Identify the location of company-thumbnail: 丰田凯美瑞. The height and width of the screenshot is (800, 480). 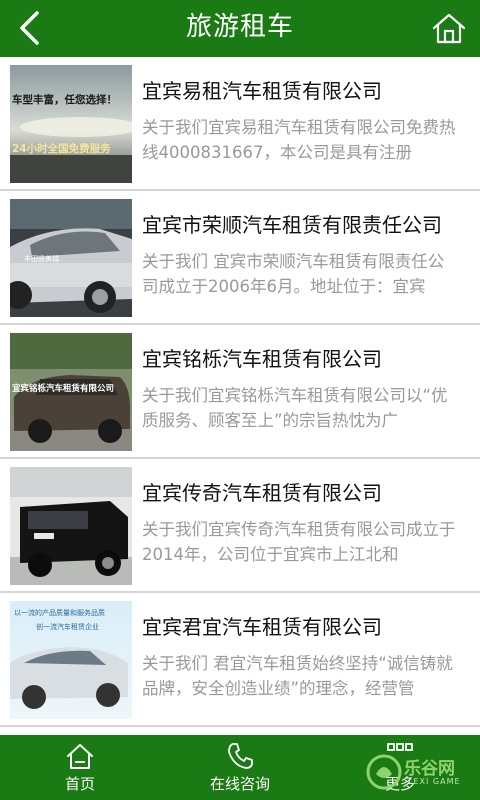
(71, 258).